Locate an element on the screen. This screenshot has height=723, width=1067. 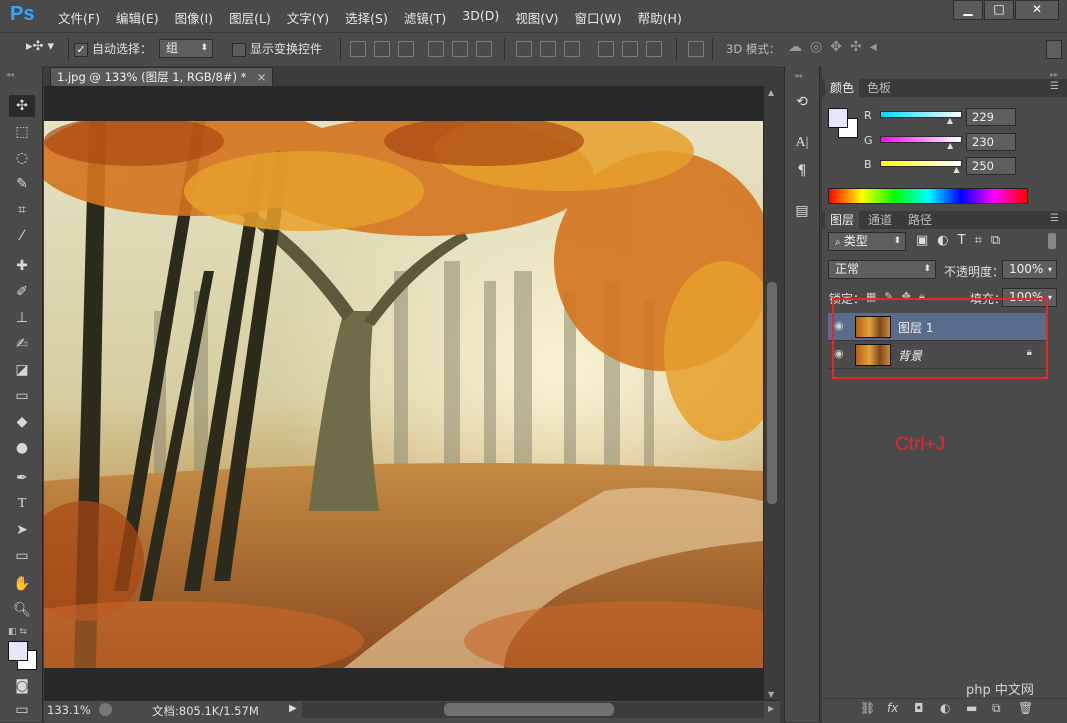
3d-mode-icons: ☁◎✥✣◂ is located at coordinates (836, 47).